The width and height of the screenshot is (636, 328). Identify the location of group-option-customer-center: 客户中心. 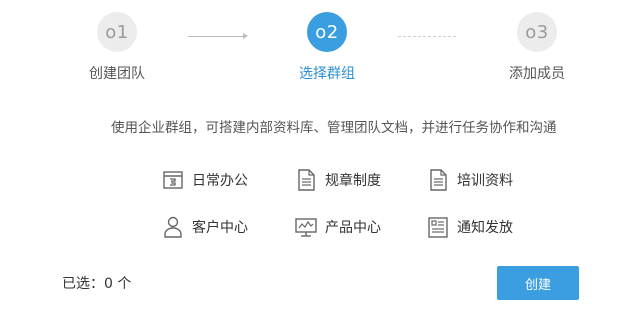
(205, 227).